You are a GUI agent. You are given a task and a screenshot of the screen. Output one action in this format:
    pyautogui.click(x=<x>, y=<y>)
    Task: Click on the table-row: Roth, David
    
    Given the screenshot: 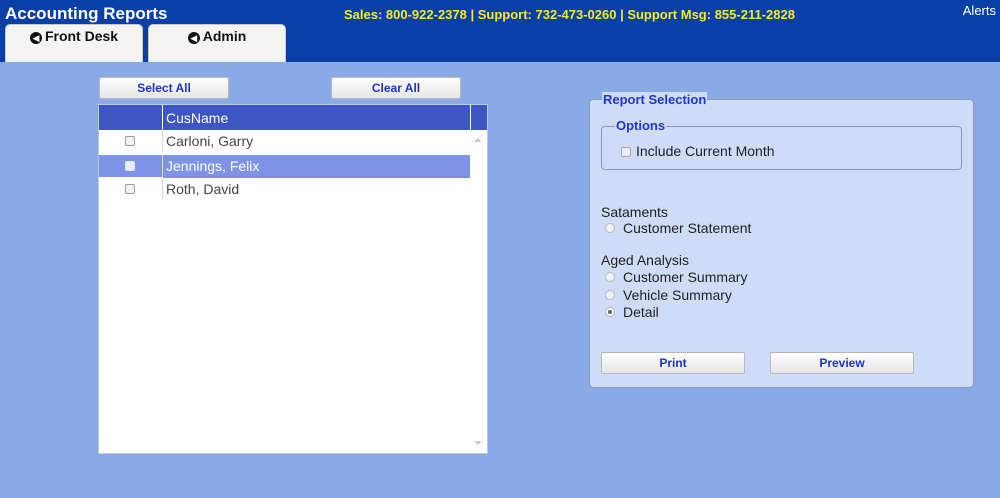 What is the action you would take?
    pyautogui.click(x=285, y=189)
    